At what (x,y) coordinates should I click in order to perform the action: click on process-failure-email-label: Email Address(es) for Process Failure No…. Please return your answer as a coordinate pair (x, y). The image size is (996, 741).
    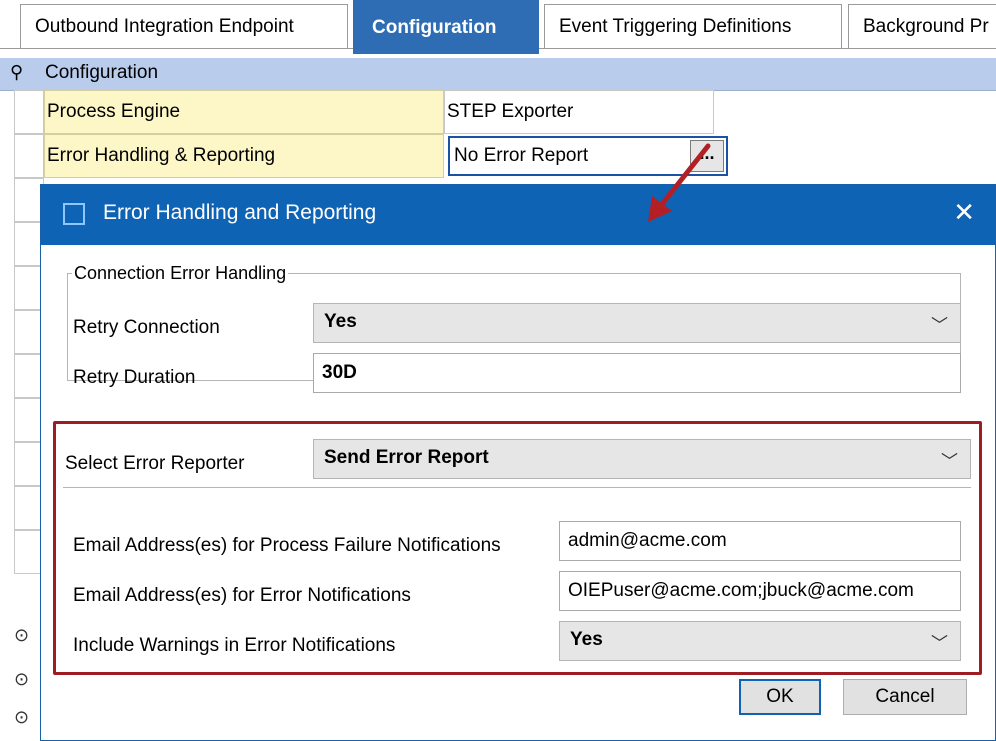
    Looking at the image, I should click on (287, 545).